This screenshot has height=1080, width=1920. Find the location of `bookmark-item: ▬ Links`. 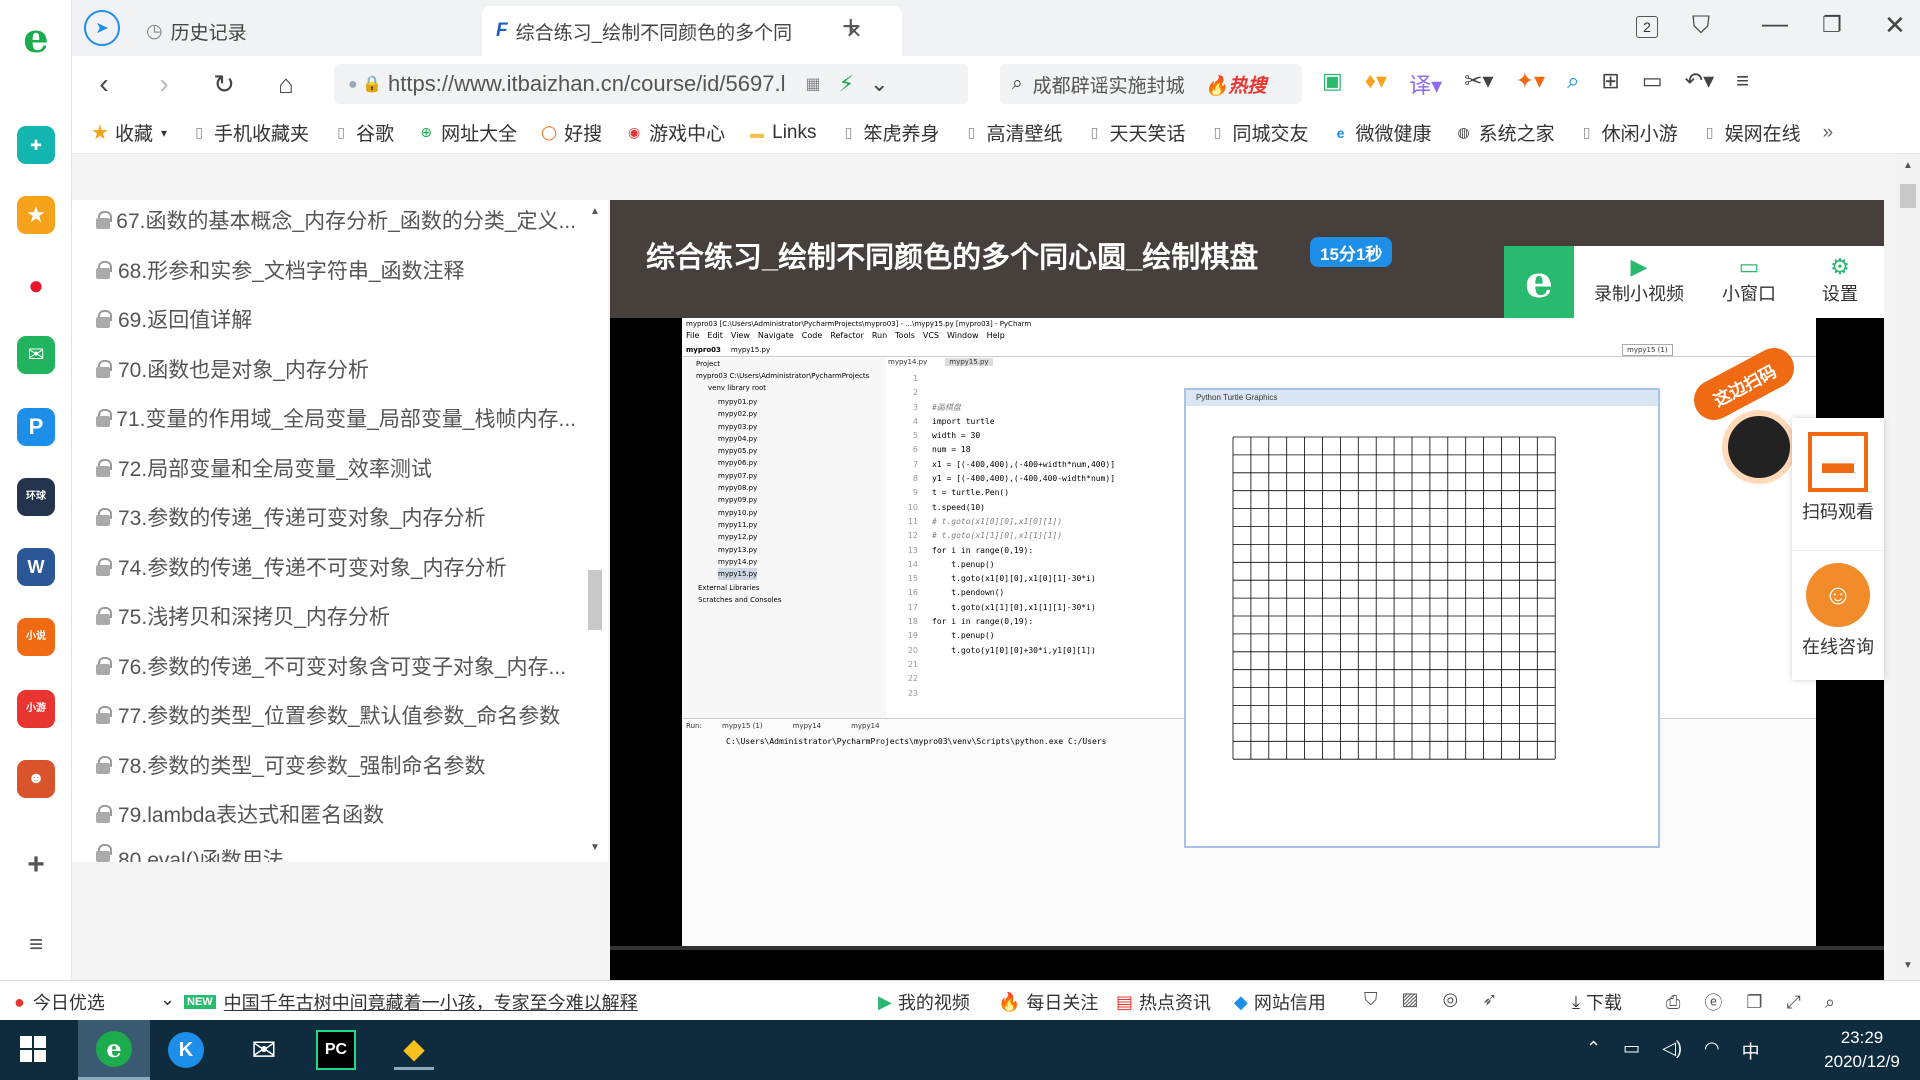

bookmark-item: ▬ Links is located at coordinates (781, 133).